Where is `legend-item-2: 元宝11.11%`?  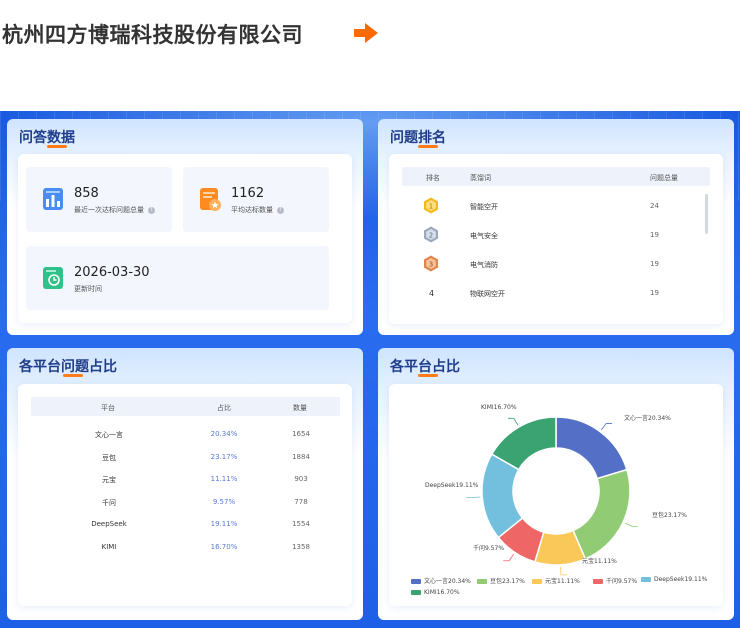 legend-item-2: 元宝11.11% is located at coordinates (556, 580).